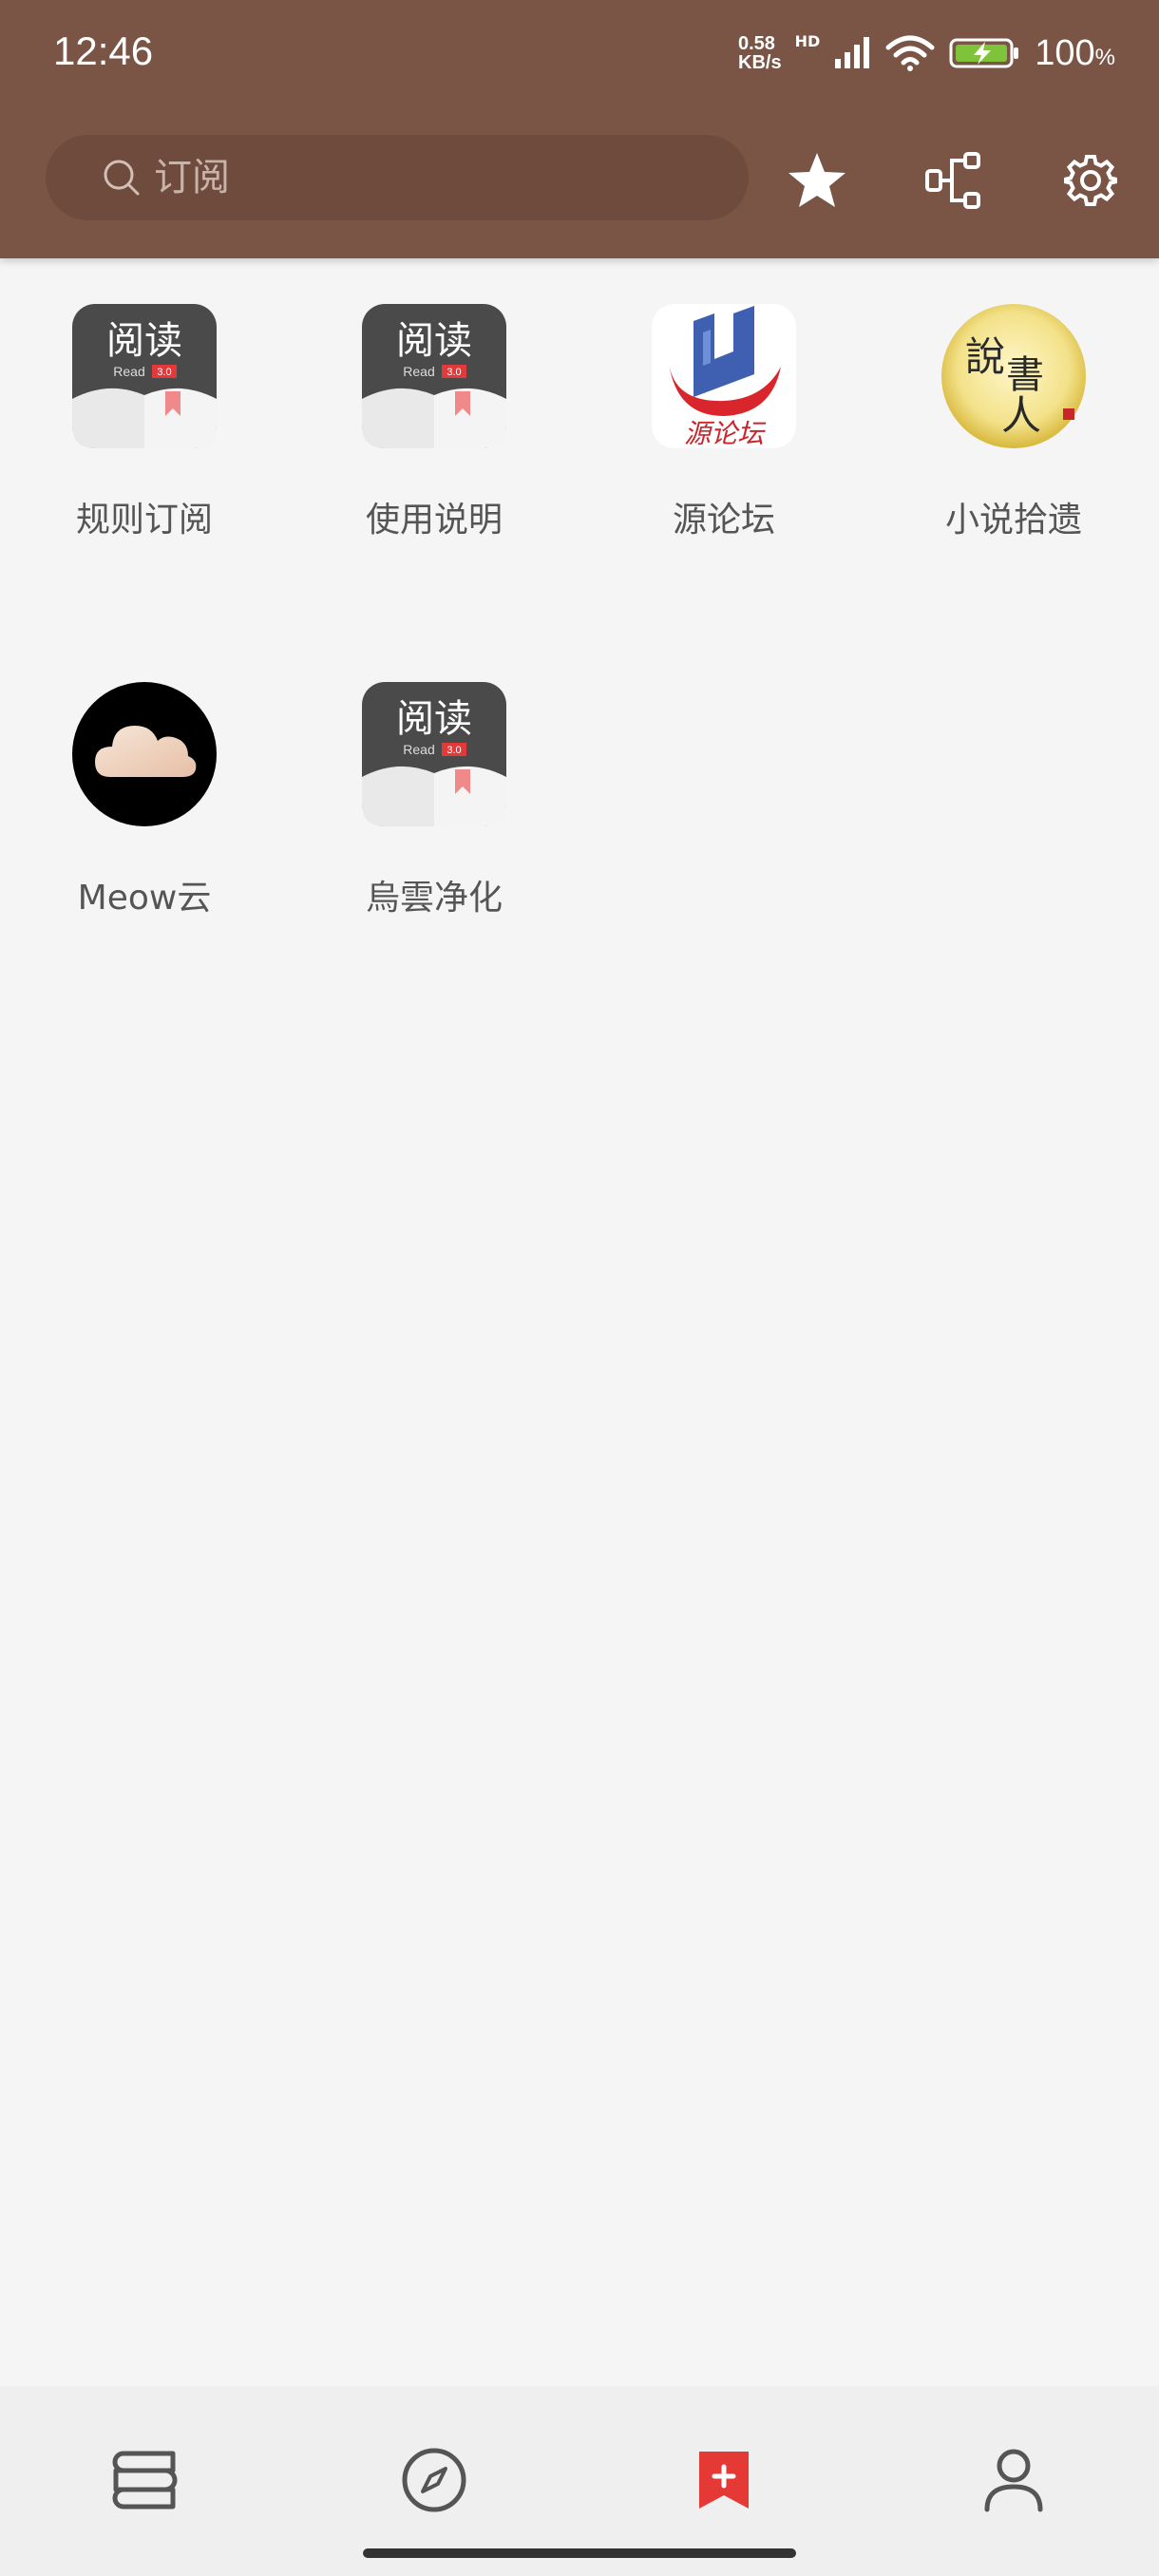 The height and width of the screenshot is (2576, 1159). What do you see at coordinates (579, 2553) in the screenshot?
I see `home-indicator` at bounding box center [579, 2553].